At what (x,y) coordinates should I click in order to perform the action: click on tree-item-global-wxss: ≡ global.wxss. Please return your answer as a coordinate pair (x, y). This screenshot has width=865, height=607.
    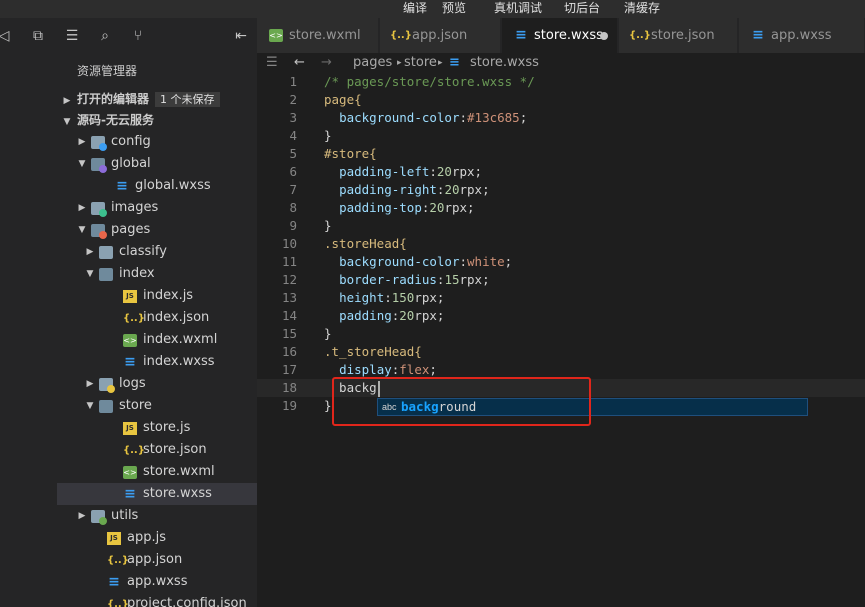
    Looking at the image, I should click on (157, 186).